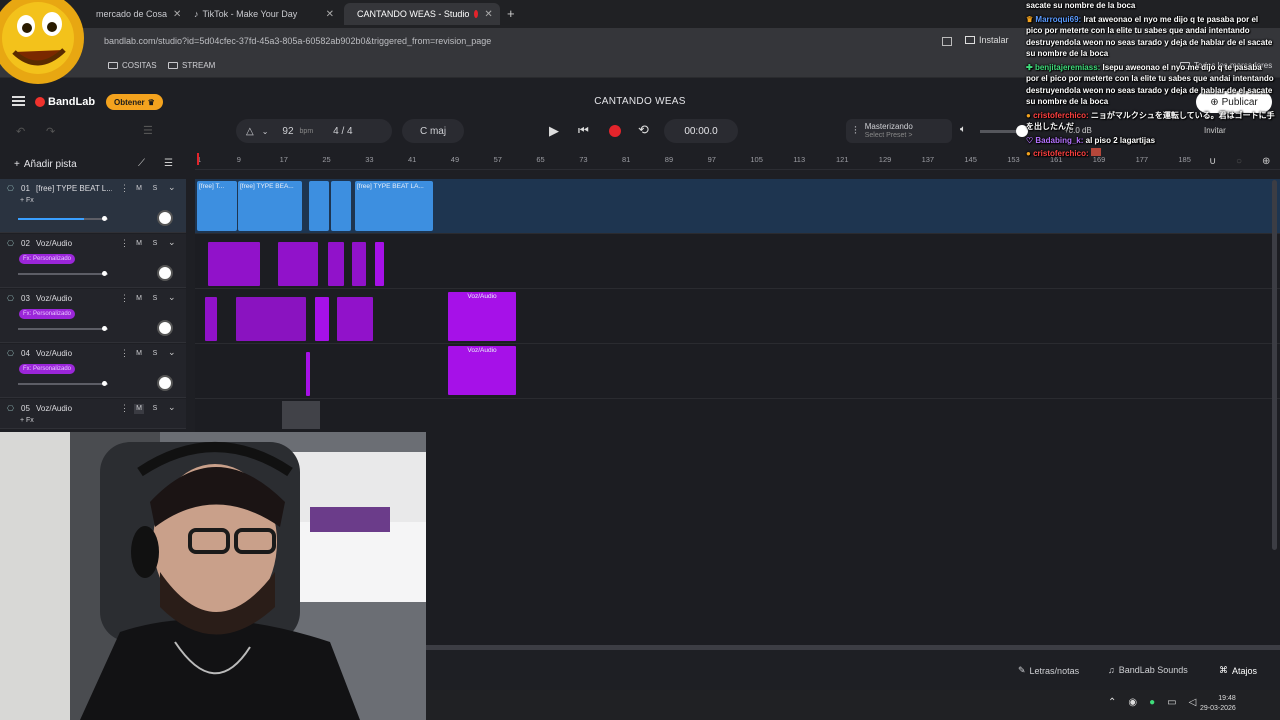 Image resolution: width=1280 pixels, height=720 pixels. Describe the element at coordinates (264, 14) in the screenshot. I see `tab-tiktok: ♪ TikTok - Make Your Day ✕` at that location.